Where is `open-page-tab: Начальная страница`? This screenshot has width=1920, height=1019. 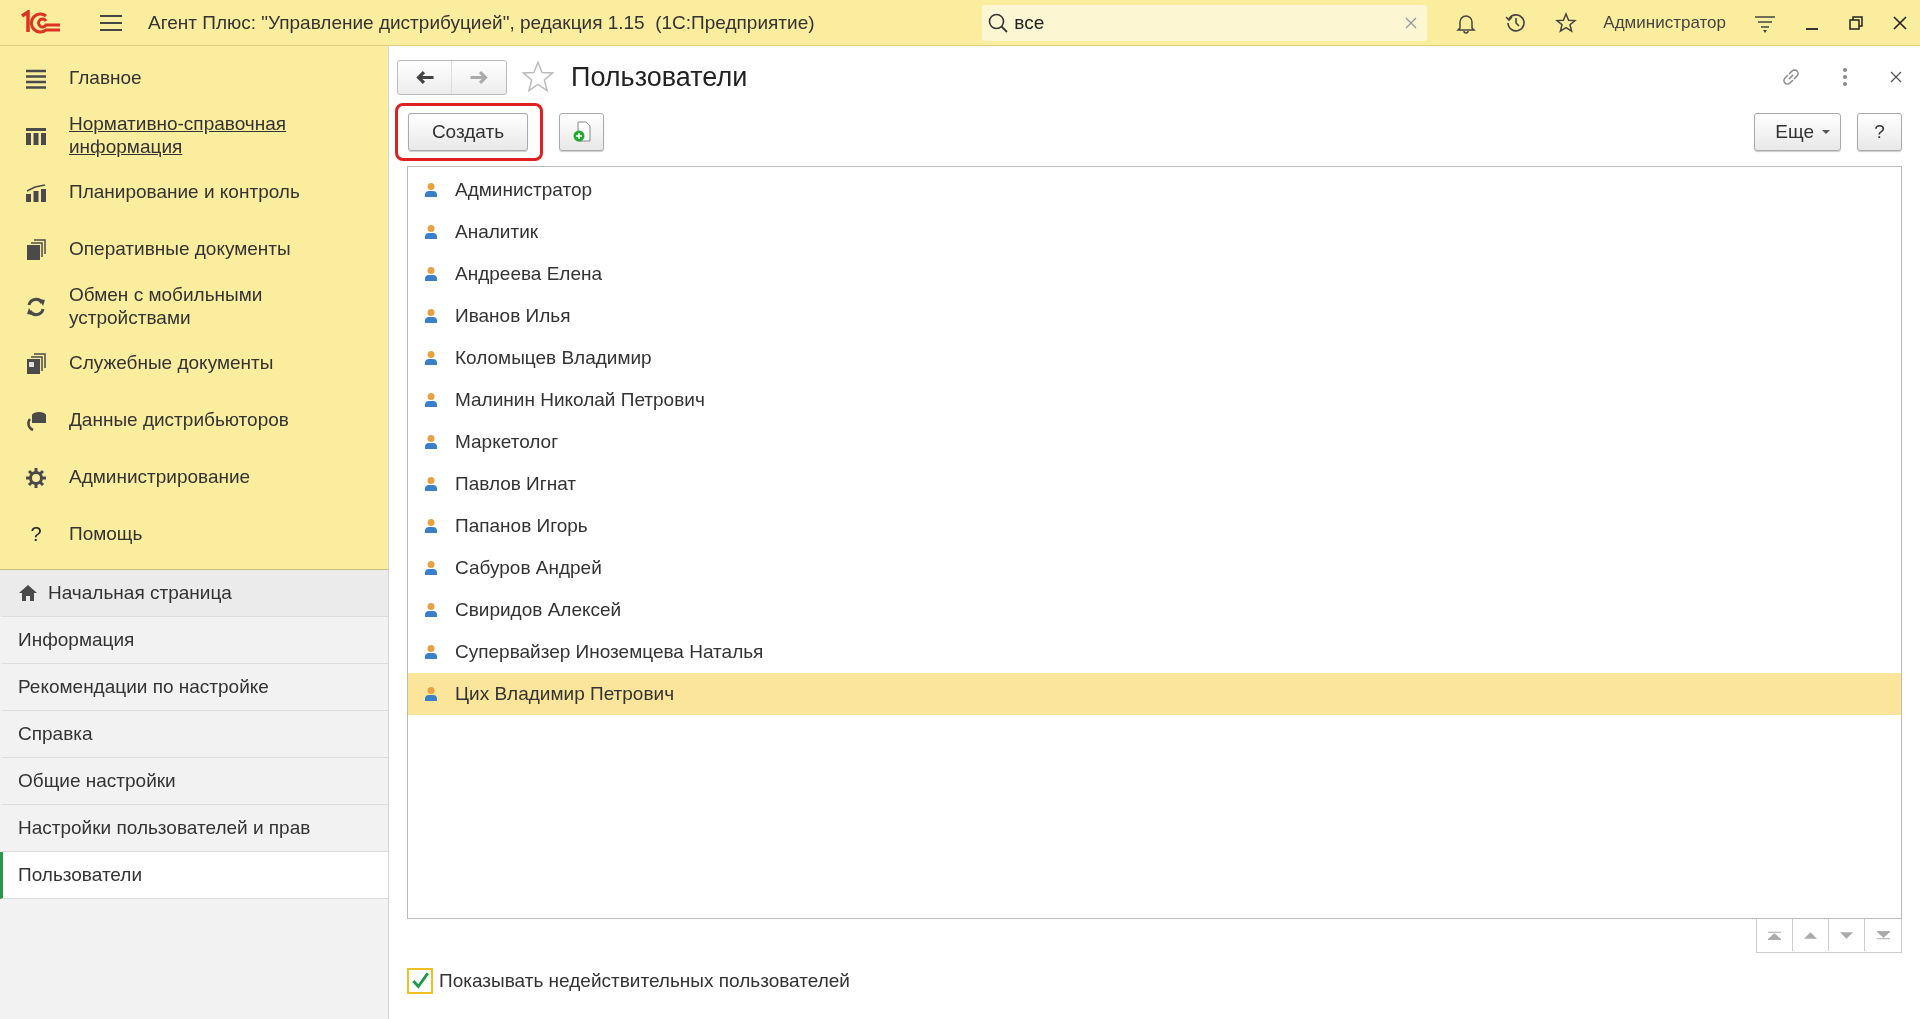 open-page-tab: Начальная страница is located at coordinates (194, 593).